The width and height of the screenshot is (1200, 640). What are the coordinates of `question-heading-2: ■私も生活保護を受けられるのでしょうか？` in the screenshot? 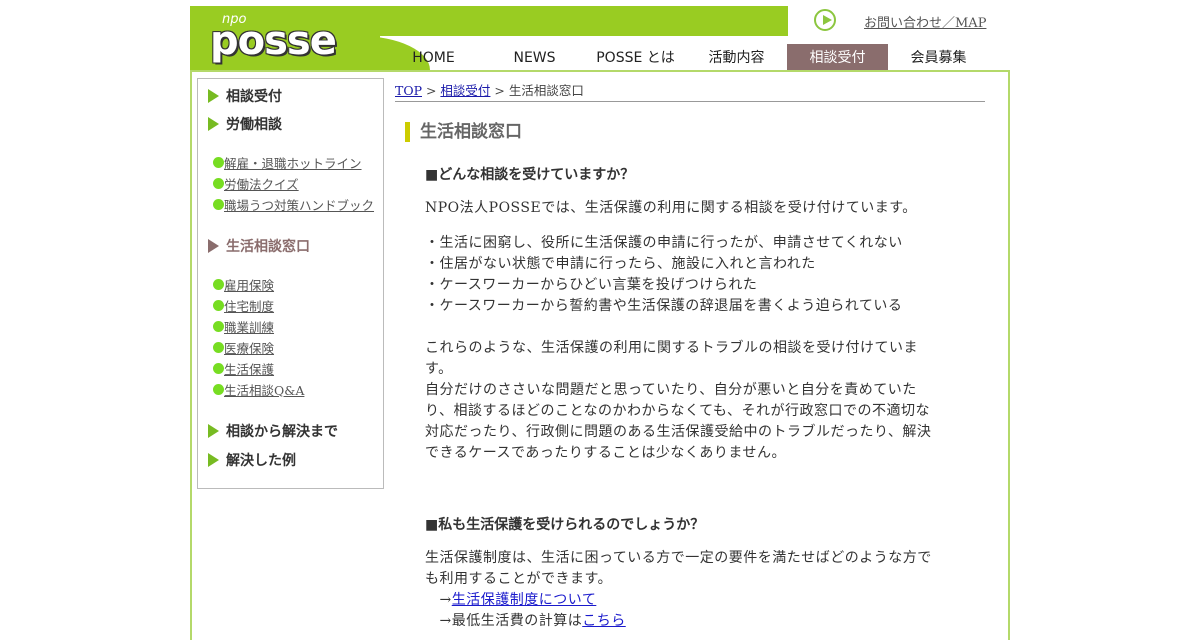 It's located at (565, 525).